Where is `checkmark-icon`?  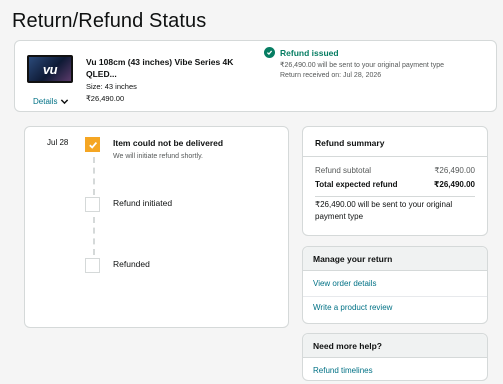 checkmark-icon is located at coordinates (92, 145).